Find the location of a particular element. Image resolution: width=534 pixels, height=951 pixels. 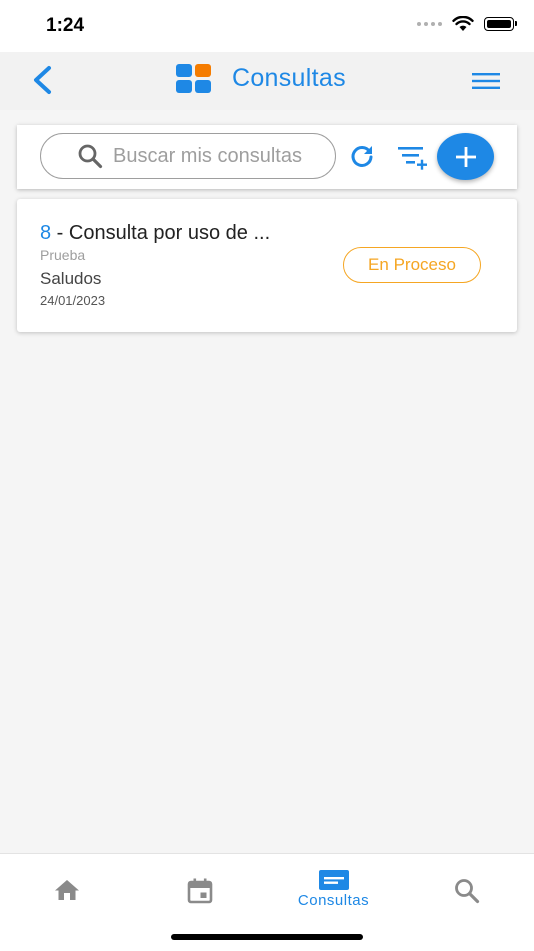

refresh-button is located at coordinates (362, 156).